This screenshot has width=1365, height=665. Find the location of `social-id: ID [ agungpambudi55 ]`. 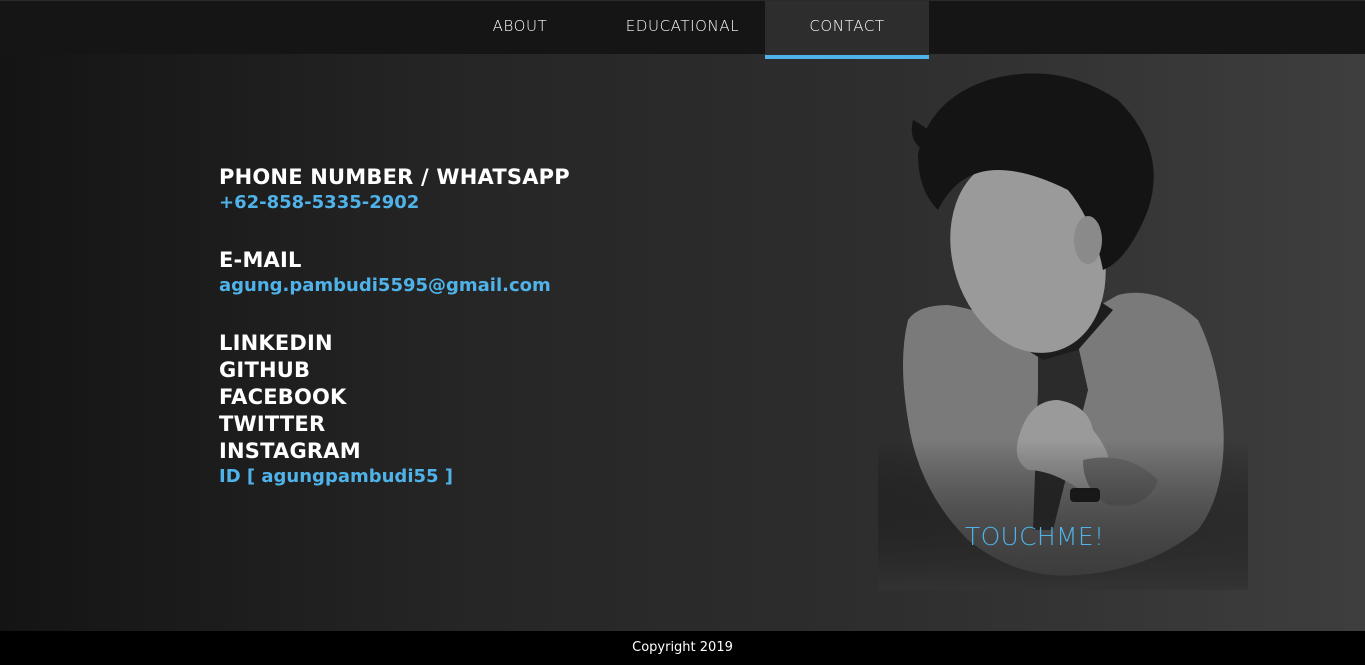

social-id: ID [ agungpambudi55 ] is located at coordinates (336, 476).